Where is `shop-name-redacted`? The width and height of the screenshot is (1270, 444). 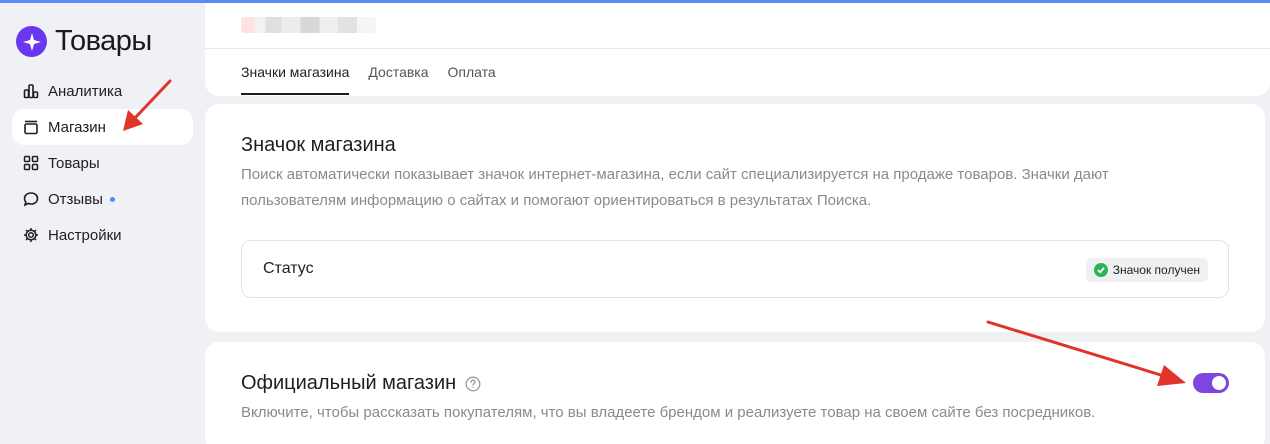
shop-name-redacted is located at coordinates (308, 25).